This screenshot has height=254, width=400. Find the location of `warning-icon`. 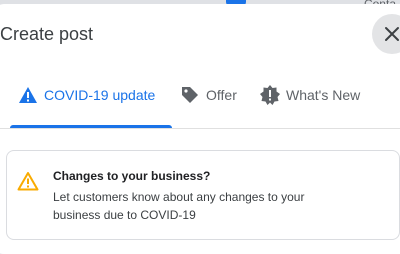

warning-icon is located at coordinates (28, 95).